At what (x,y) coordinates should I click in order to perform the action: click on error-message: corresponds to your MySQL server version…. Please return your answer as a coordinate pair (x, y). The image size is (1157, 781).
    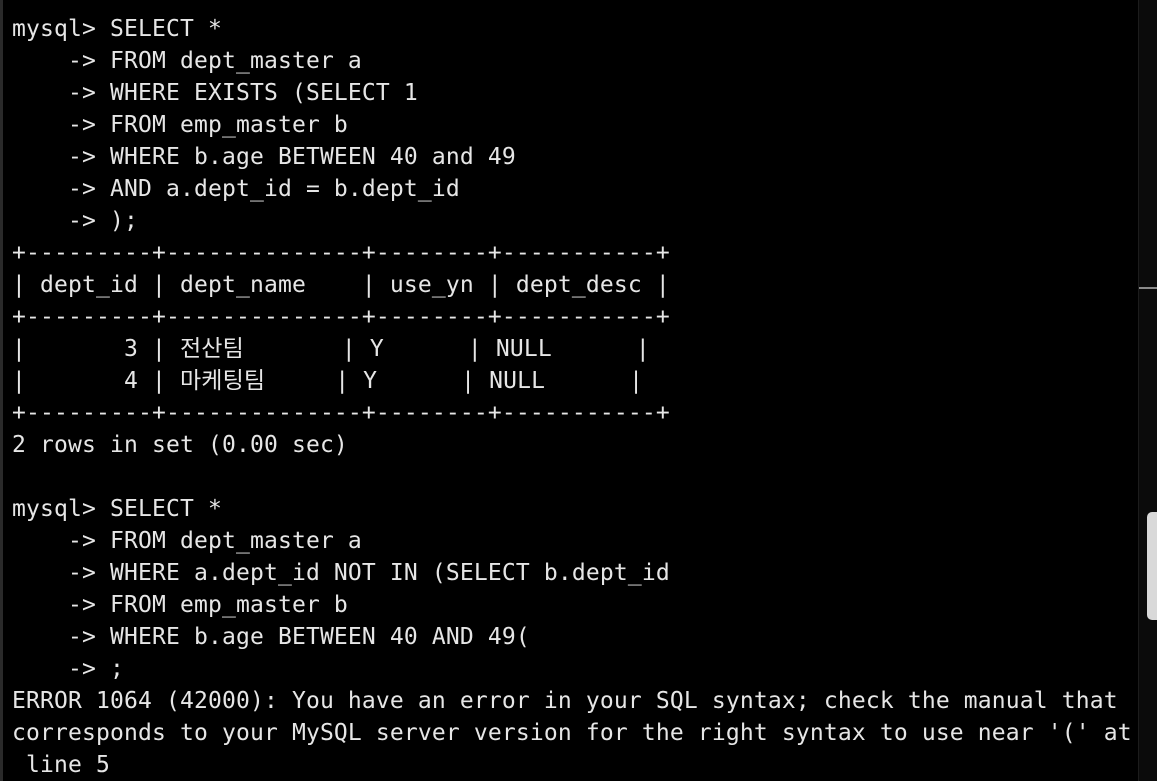
    Looking at the image, I should click on (572, 733).